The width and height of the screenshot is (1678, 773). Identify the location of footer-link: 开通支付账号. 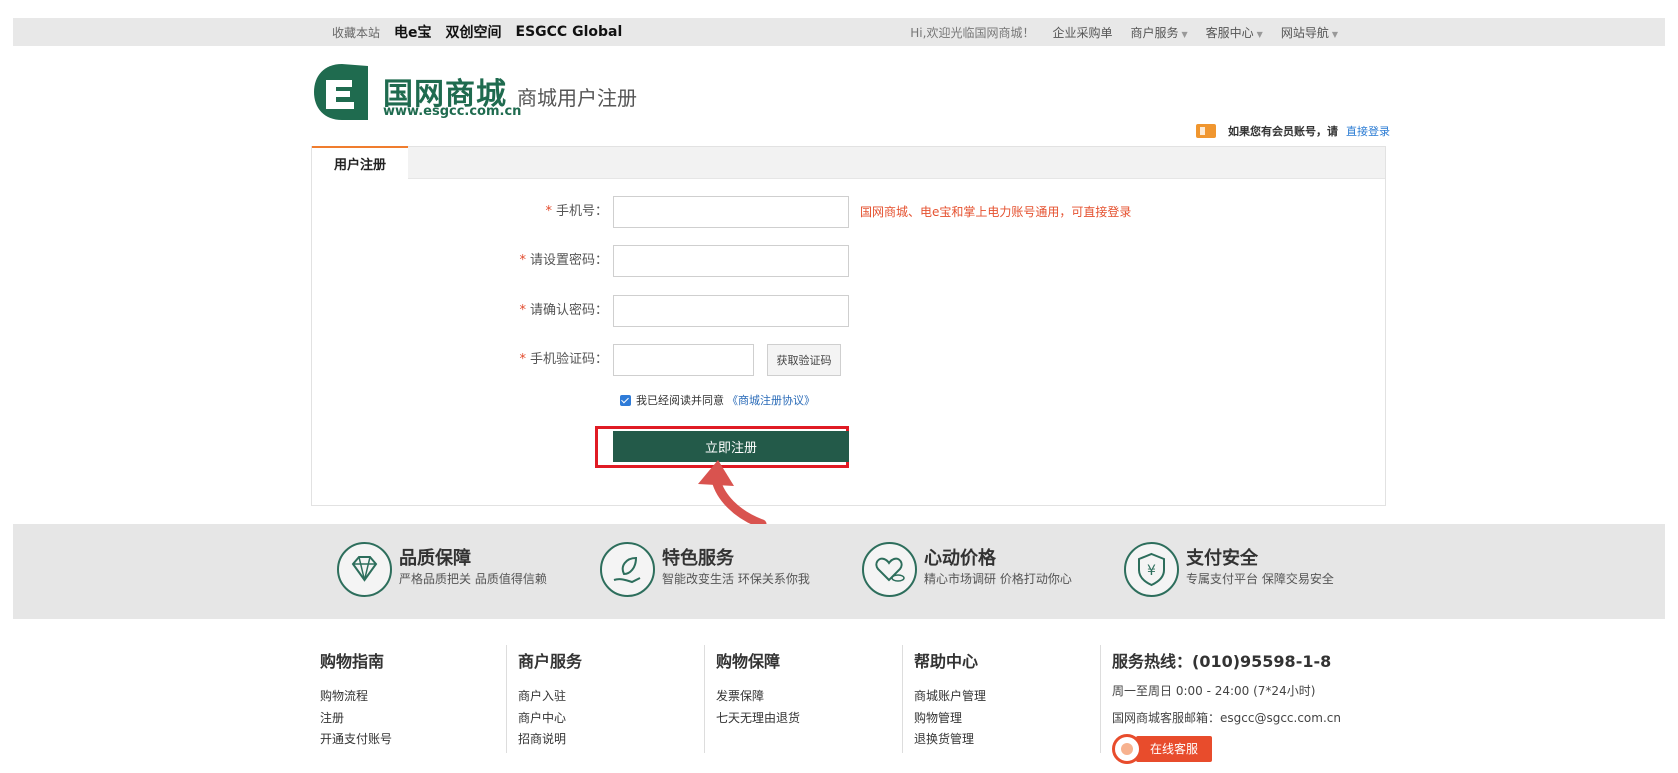
(356, 740).